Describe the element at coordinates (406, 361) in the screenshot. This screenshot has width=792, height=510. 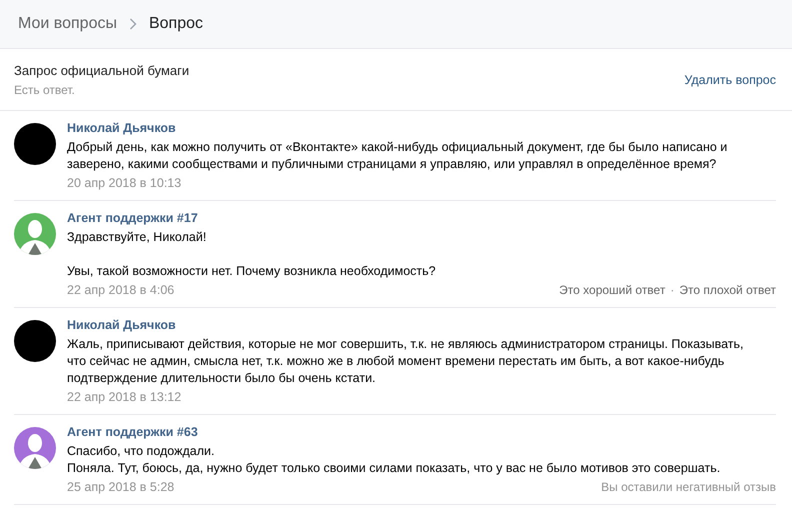
I see `message-text: Жаль, приписывают действия, которые не мог совершить, т.к. не являюсь администратором страницы. Показывать, что сейчас не админ, смысла нет, т.к. можно же в любой момент времени перестать им быть, а вот какое-нибудь подтверждение длительности было бы очень кстати.` at that location.